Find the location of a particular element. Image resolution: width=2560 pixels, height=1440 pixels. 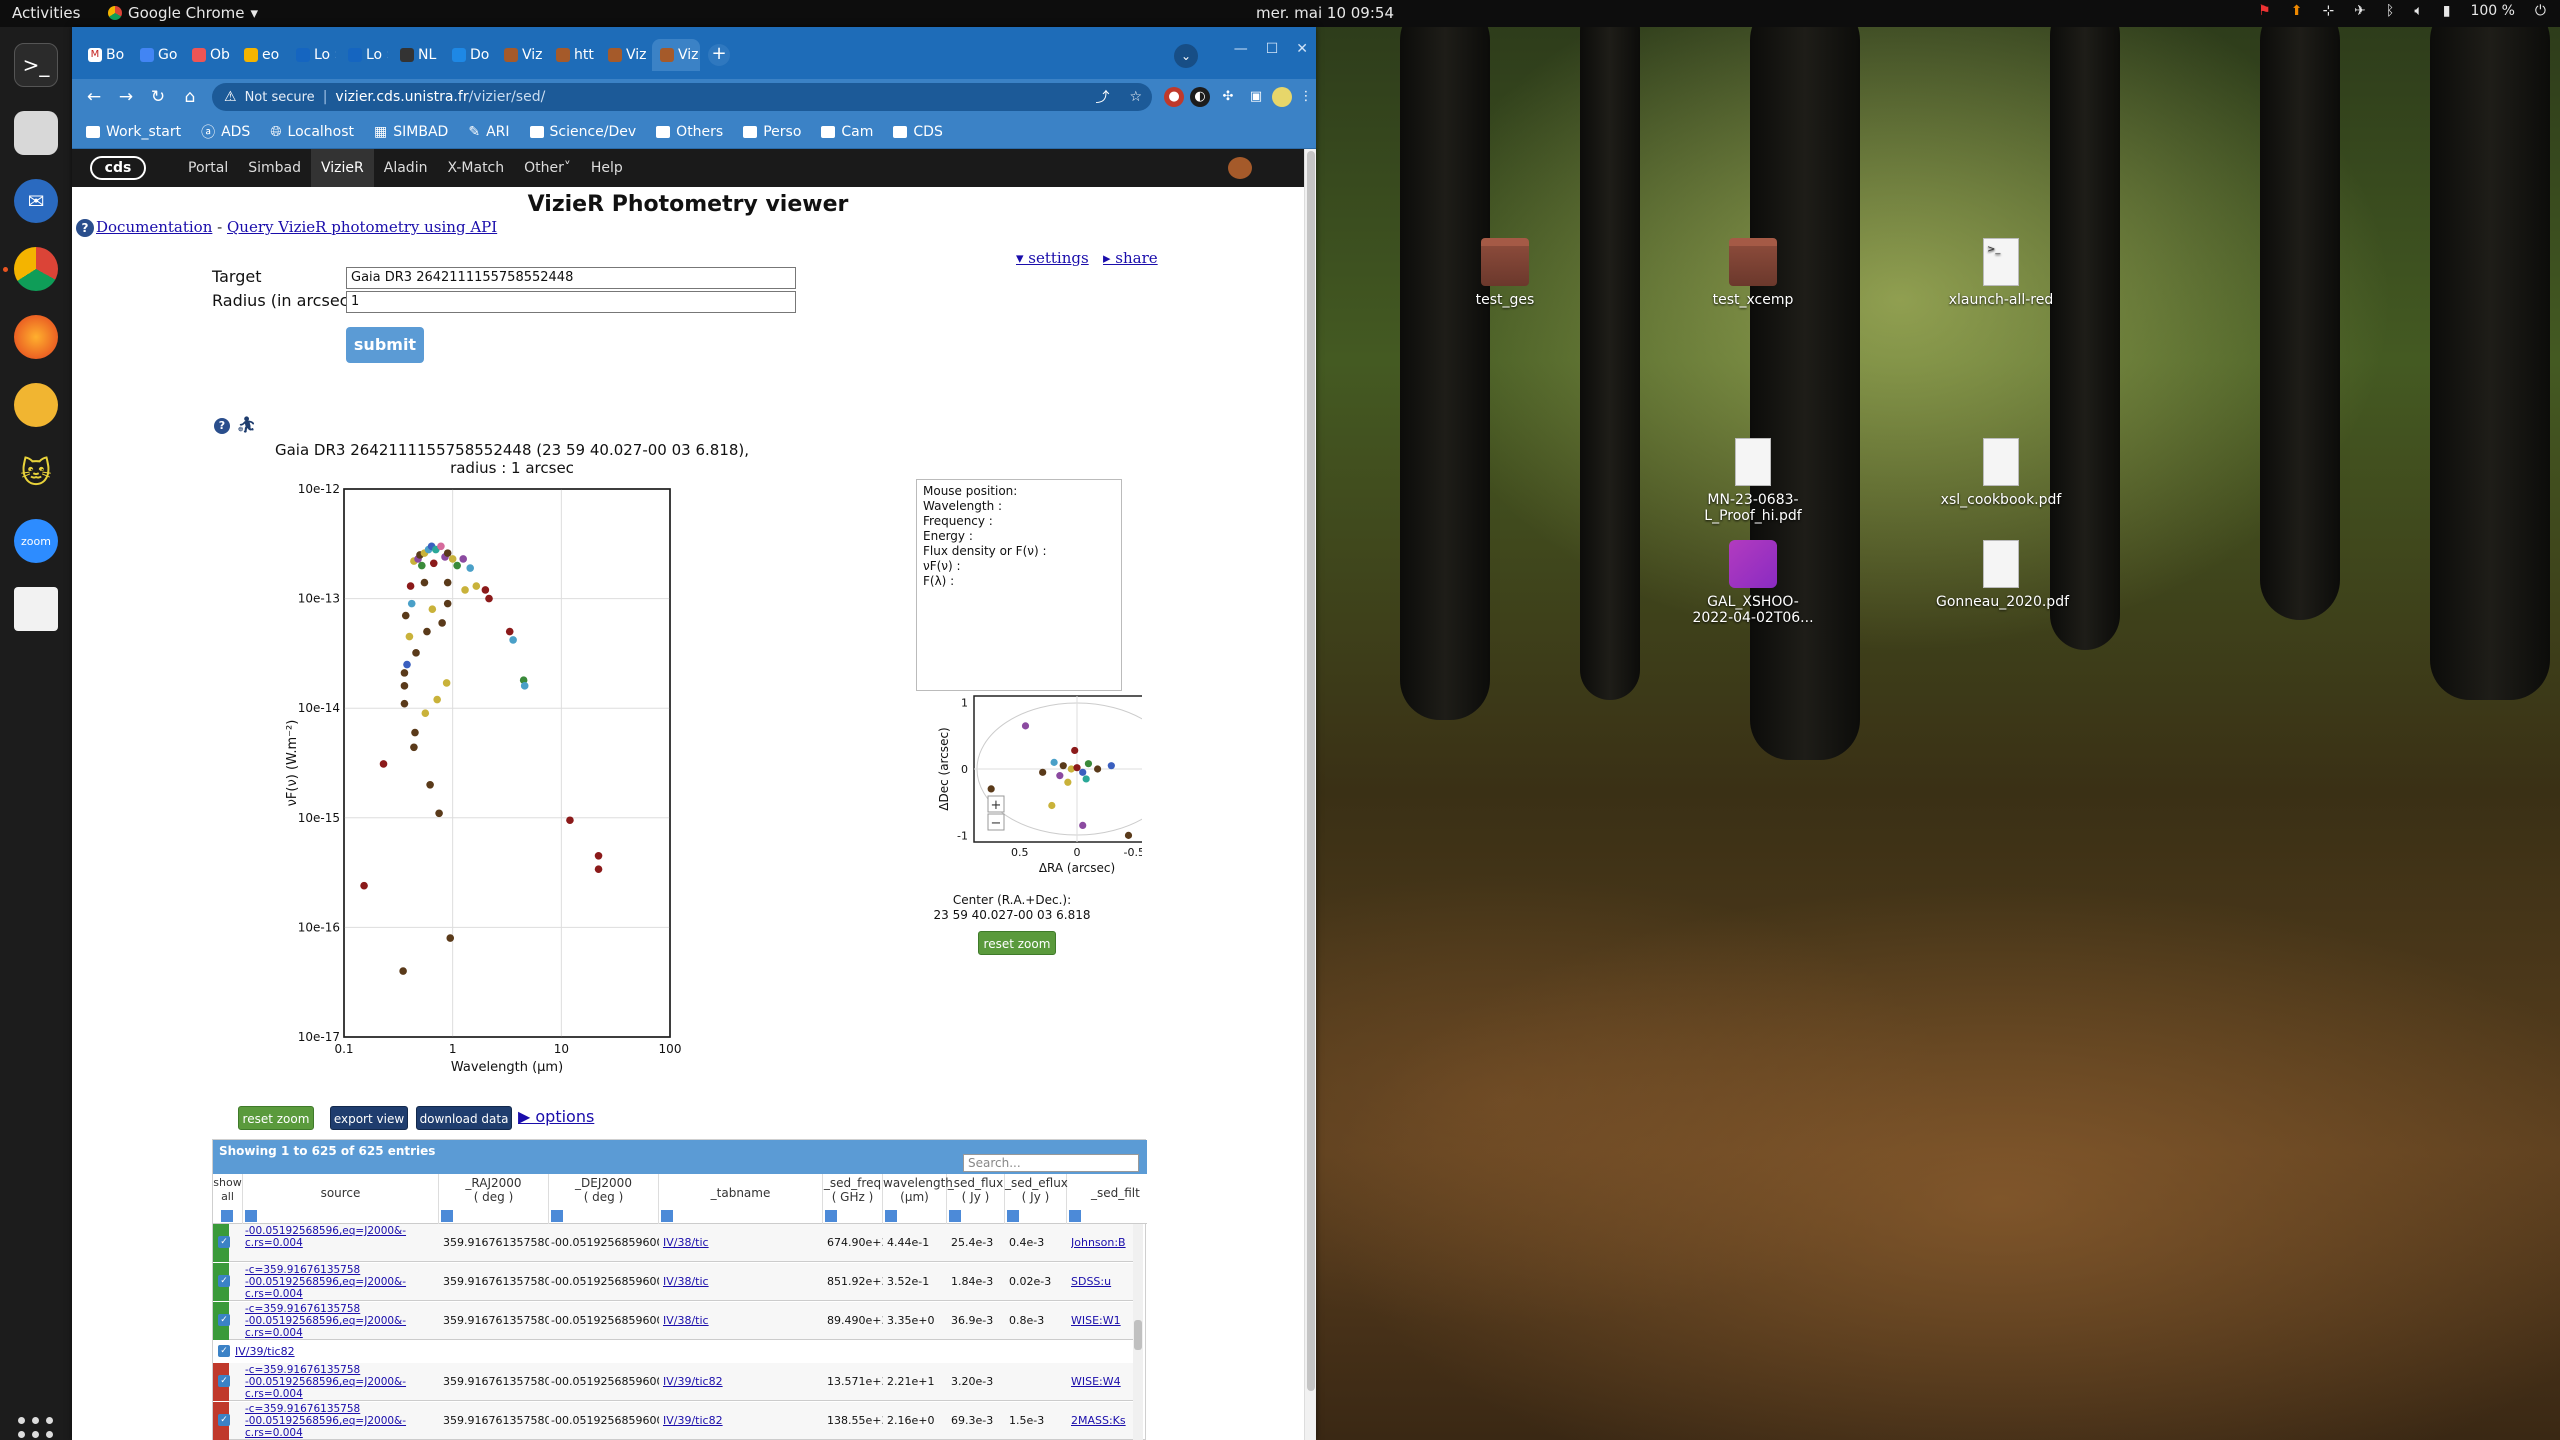

thunderbird-icon: ✉ is located at coordinates (36, 201).